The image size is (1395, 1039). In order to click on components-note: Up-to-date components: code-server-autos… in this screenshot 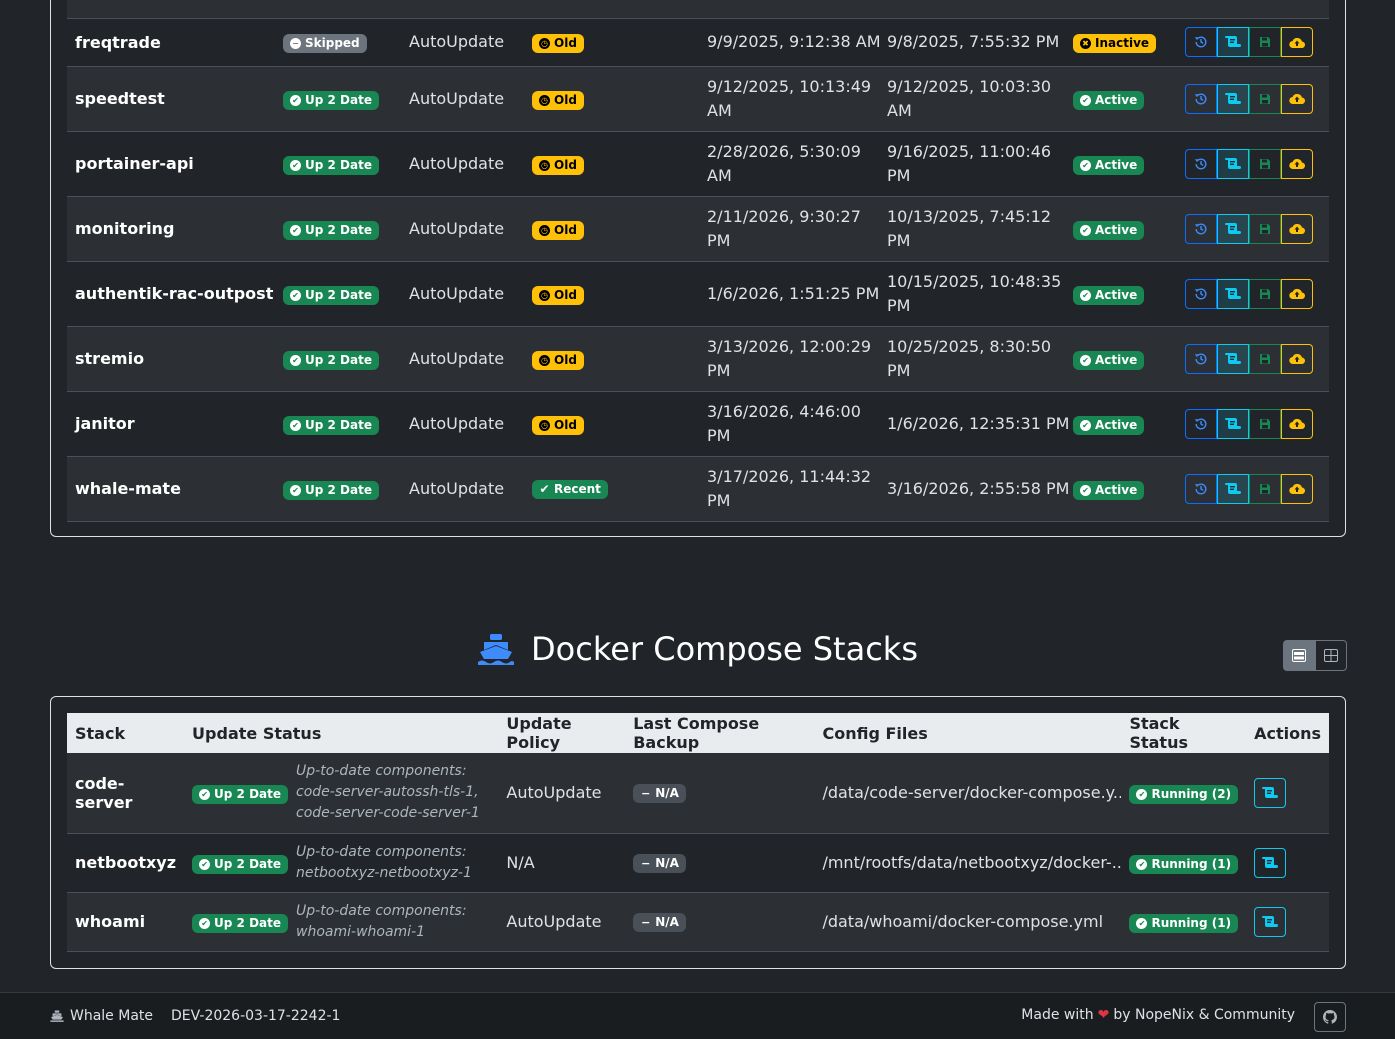, I will do `click(388, 792)`.